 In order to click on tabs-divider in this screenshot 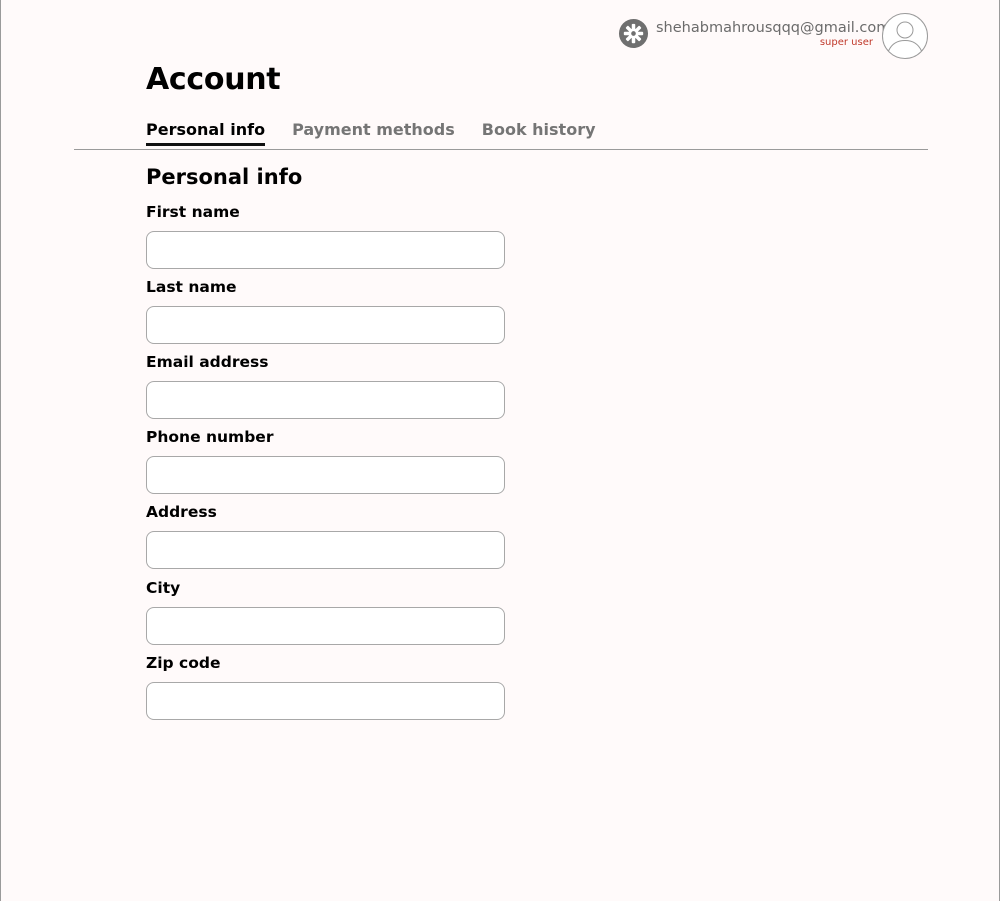, I will do `click(501, 149)`.